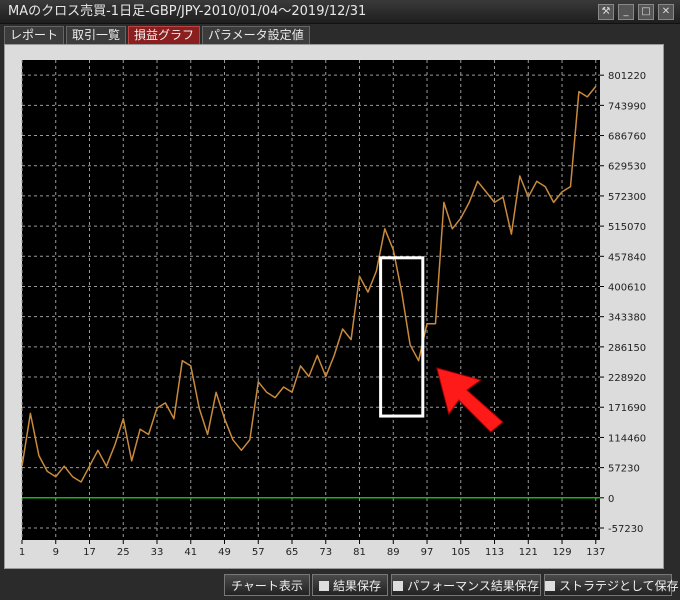 The width and height of the screenshot is (680, 600). What do you see at coordinates (625, 529) in the screenshot?
I see `y-tick-label: -57230` at bounding box center [625, 529].